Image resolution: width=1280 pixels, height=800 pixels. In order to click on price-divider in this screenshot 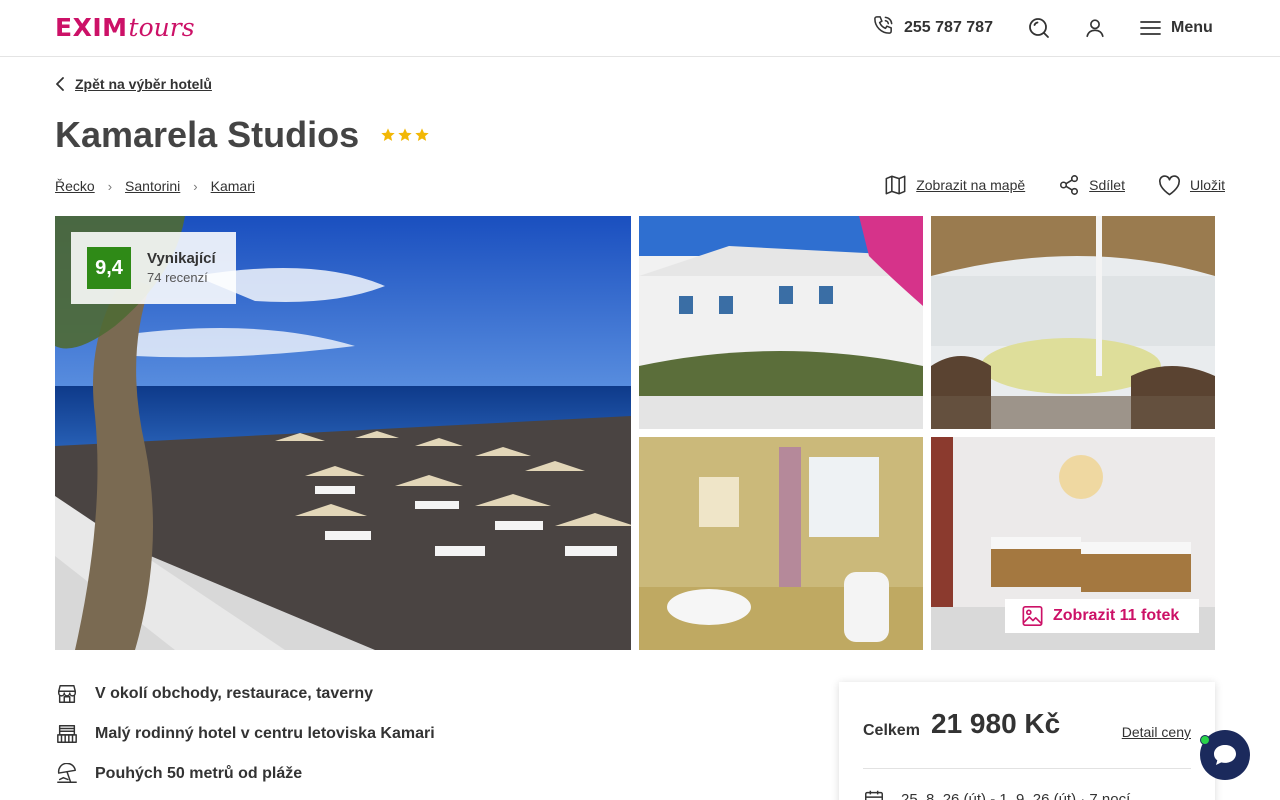, I will do `click(1027, 768)`.